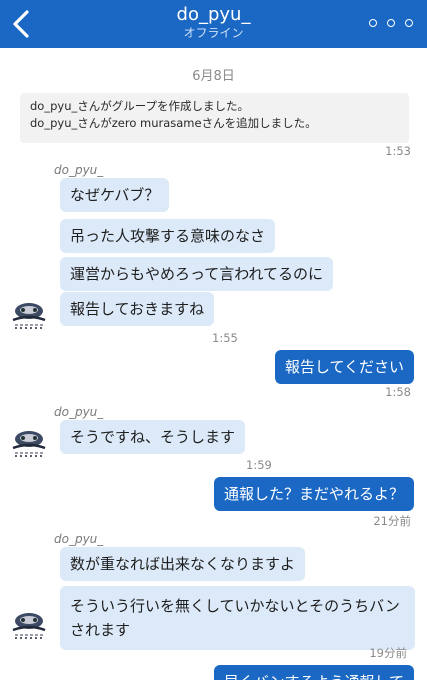 The width and height of the screenshot is (427, 680). I want to click on incoming-message: なぜケバブ？, so click(115, 195).